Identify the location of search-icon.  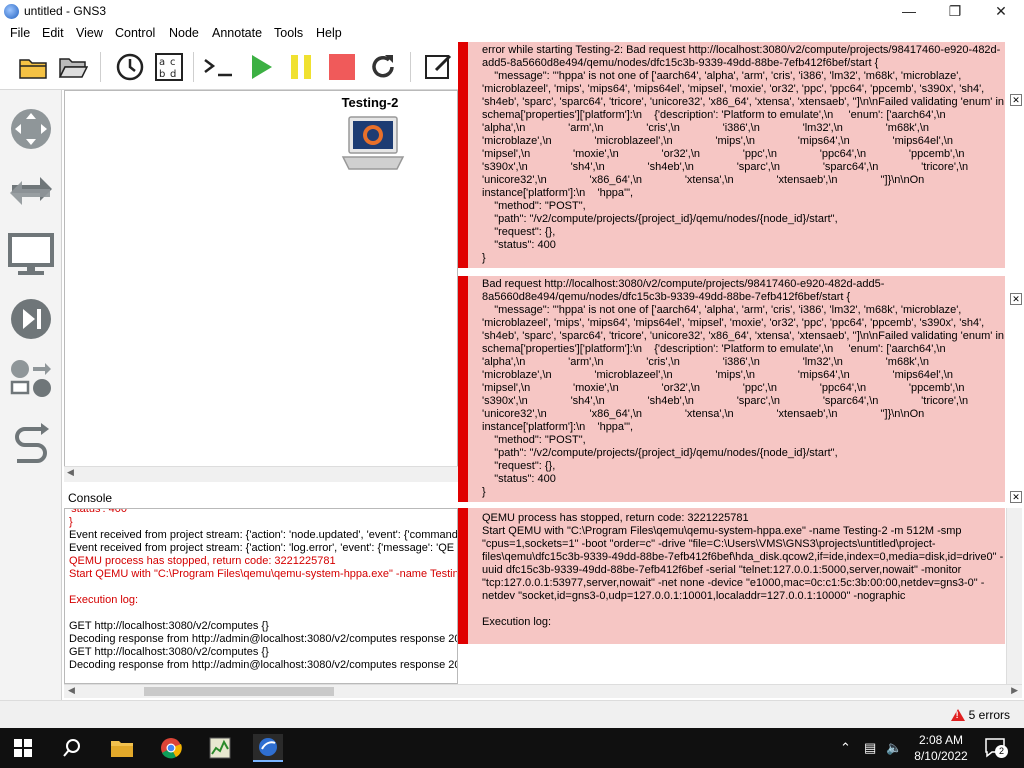
(72, 748).